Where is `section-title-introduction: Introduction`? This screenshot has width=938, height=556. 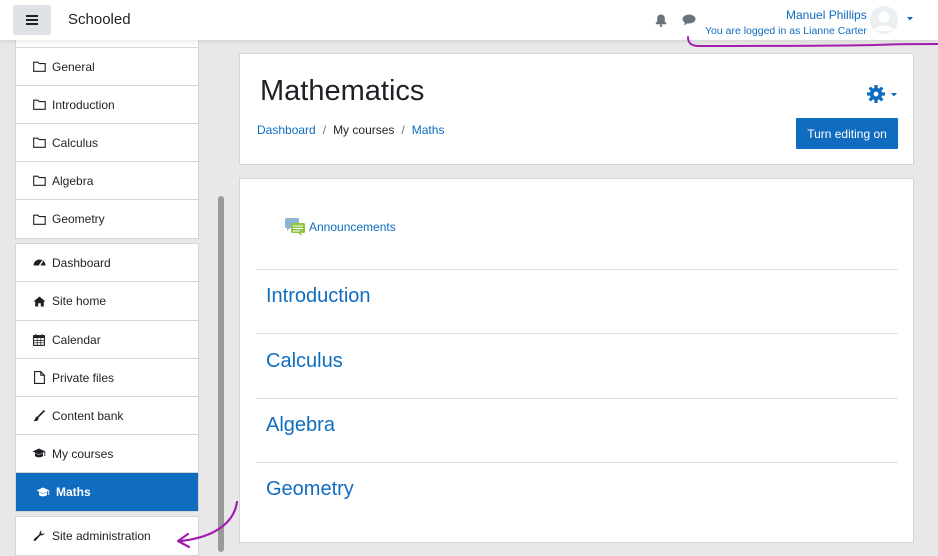
section-title-introduction: Introduction is located at coordinates (318, 296).